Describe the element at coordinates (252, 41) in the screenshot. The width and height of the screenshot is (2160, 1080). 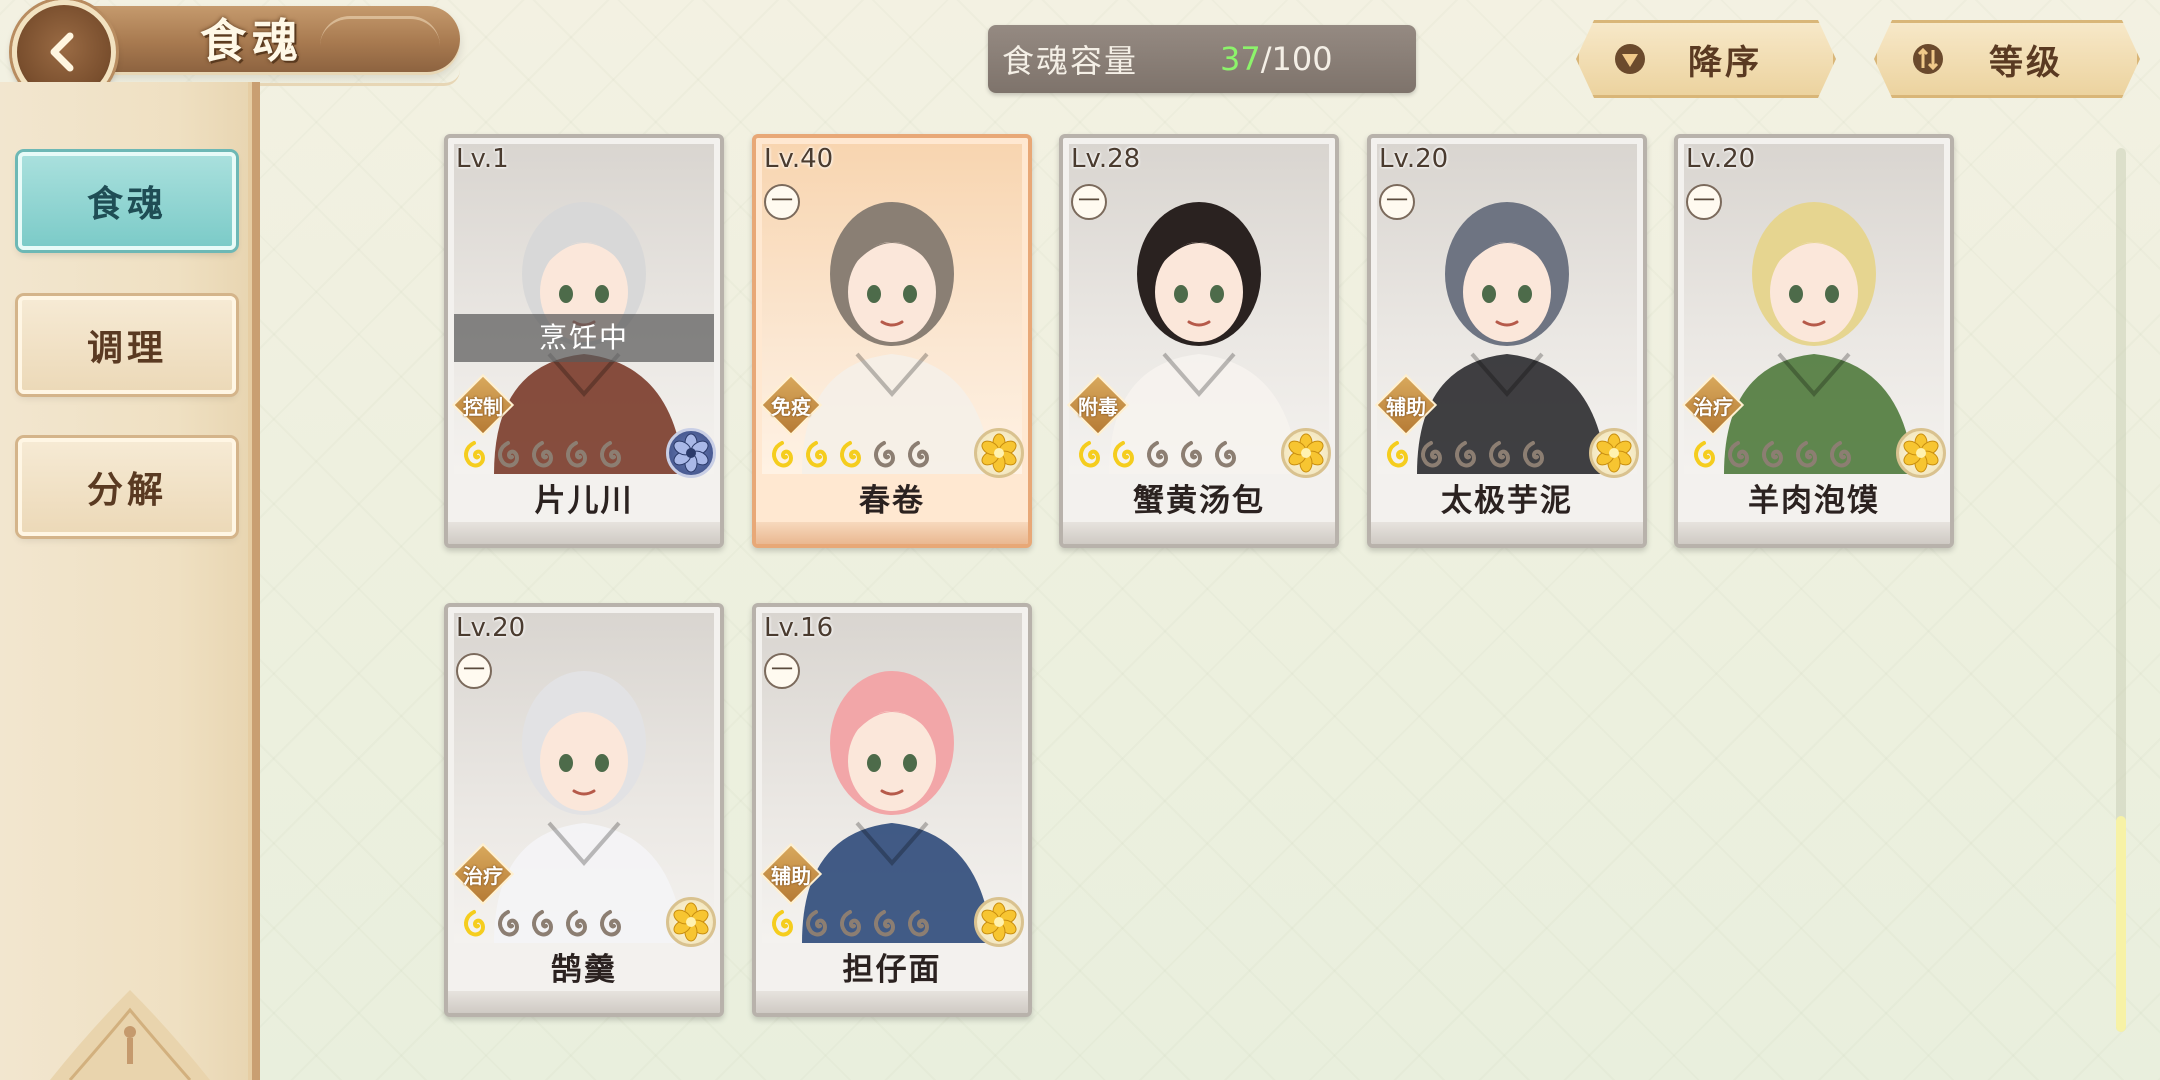
I see `page-title: 食魂` at that location.